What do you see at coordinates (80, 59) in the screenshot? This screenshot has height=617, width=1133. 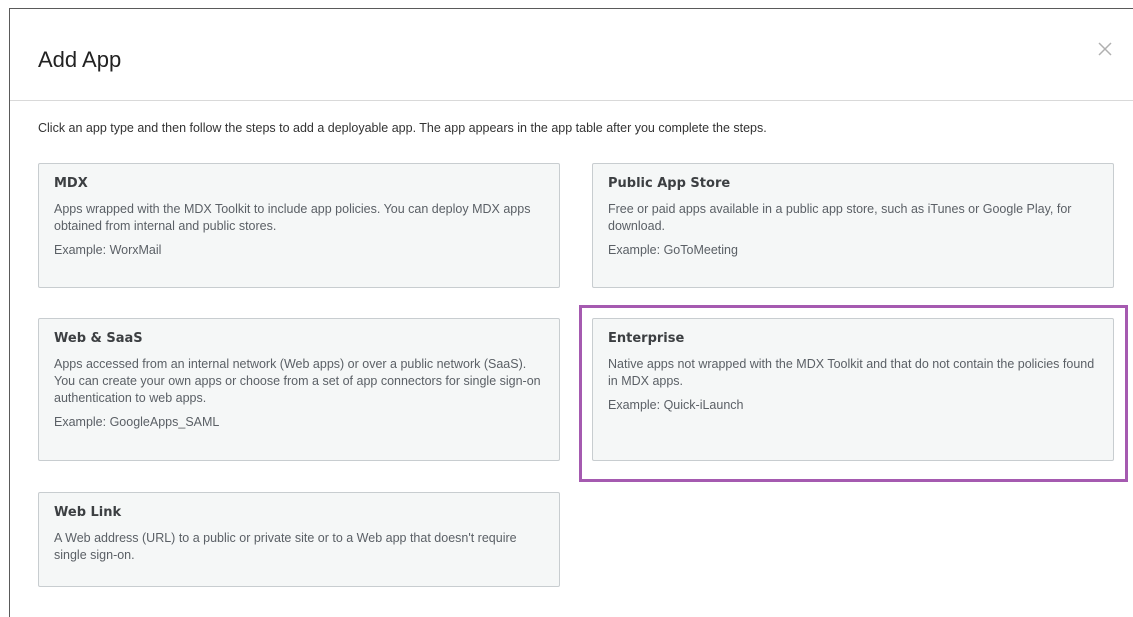 I see `dialog-title: Add App` at bounding box center [80, 59].